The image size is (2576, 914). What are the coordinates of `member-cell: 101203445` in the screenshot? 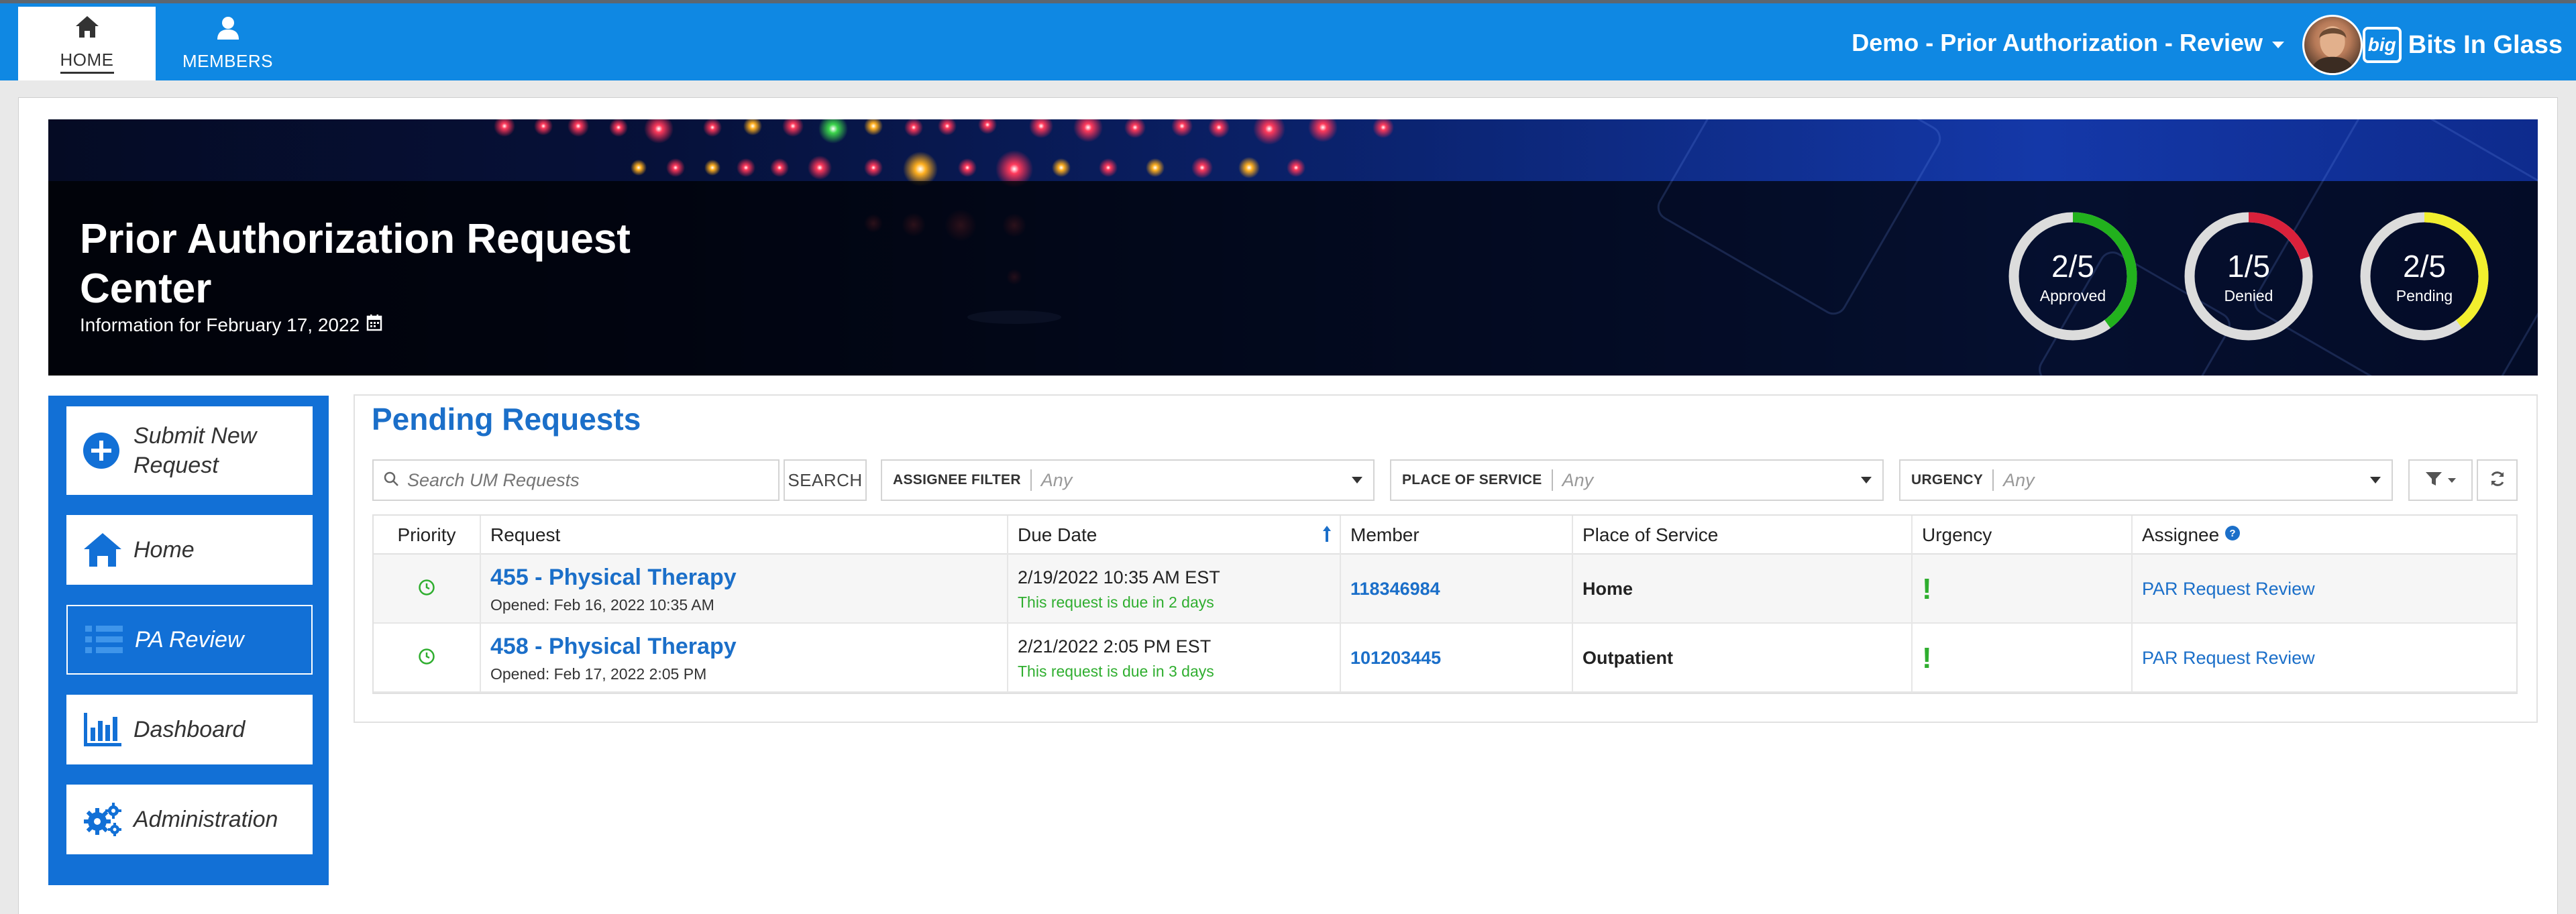 It's located at (1456, 658).